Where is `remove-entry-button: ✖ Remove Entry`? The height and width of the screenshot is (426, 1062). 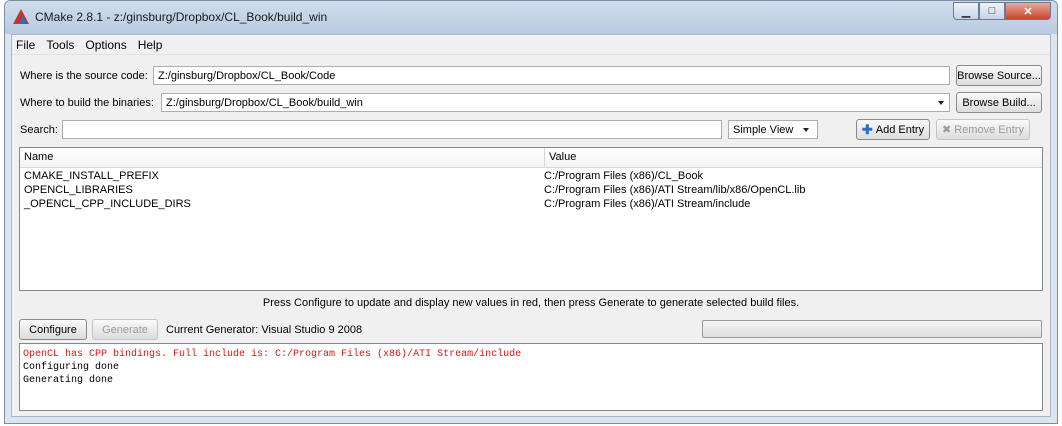
remove-entry-button: ✖ Remove Entry is located at coordinates (983, 129).